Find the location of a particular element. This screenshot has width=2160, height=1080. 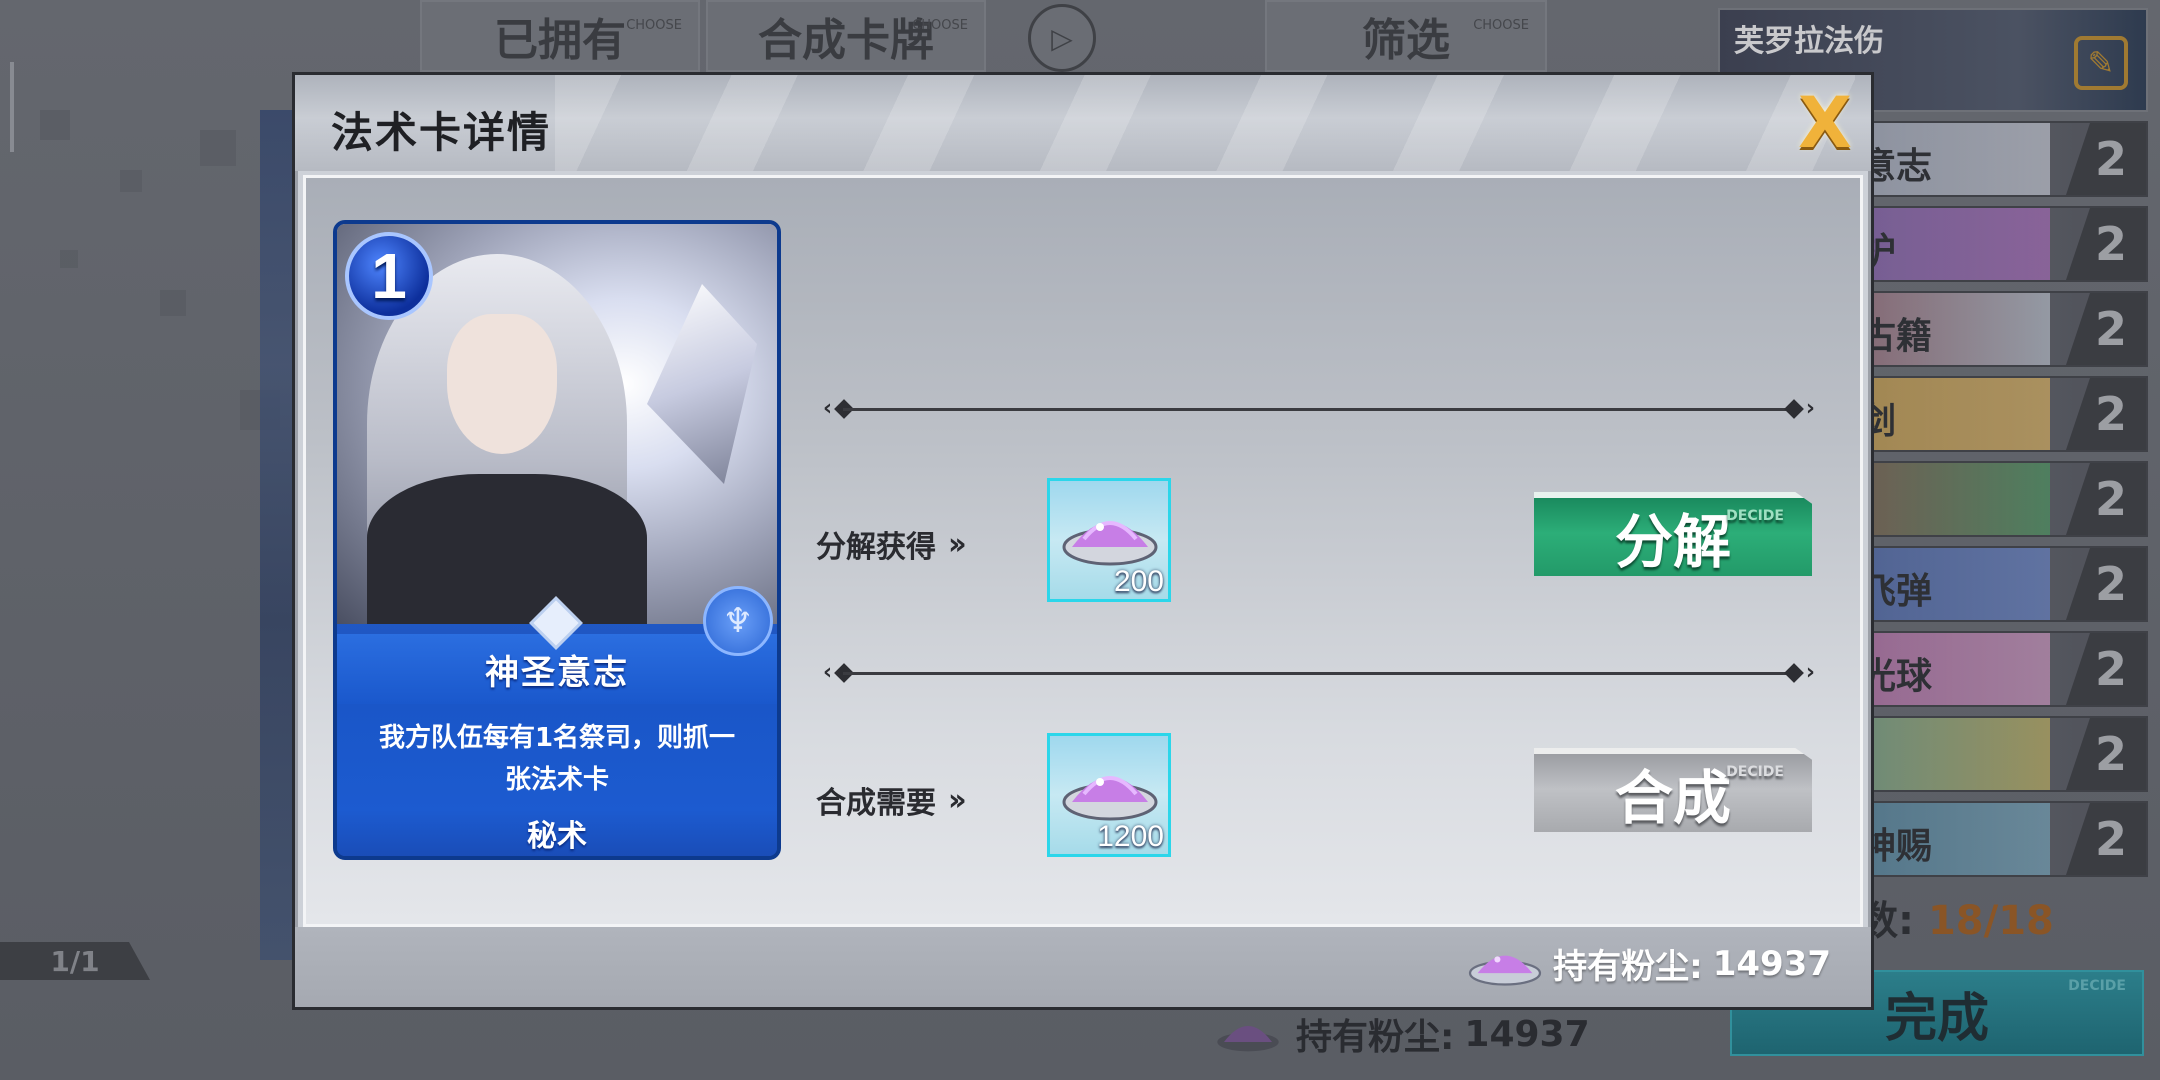

play-button: ▷ is located at coordinates (1062, 38).